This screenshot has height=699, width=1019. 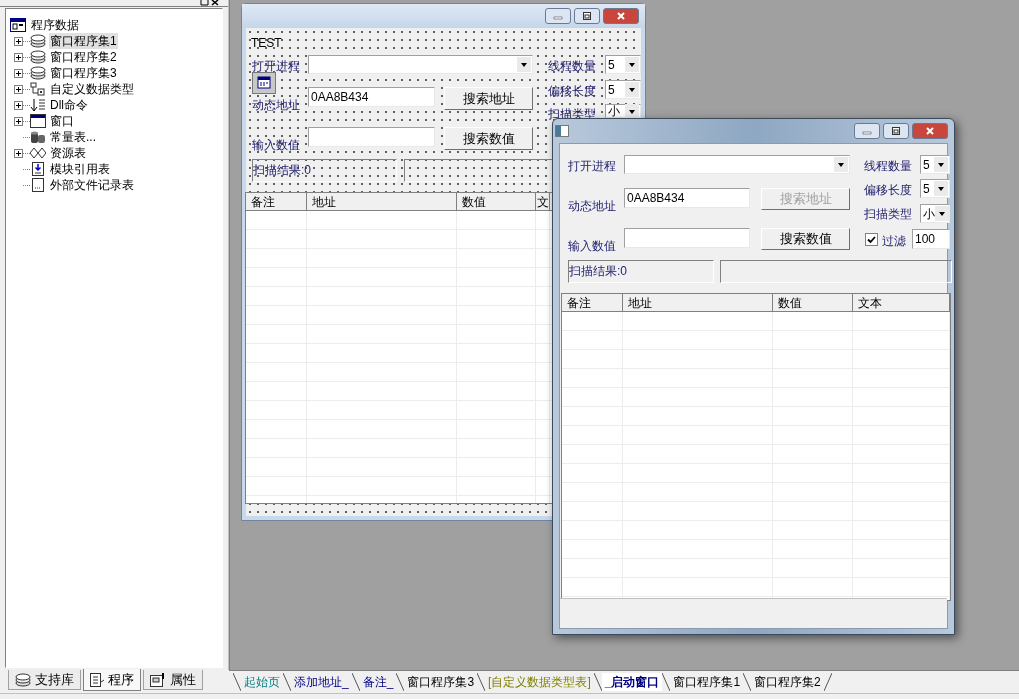 What do you see at coordinates (324, 170) in the screenshot?
I see `result-label: 扫描结果:0` at bounding box center [324, 170].